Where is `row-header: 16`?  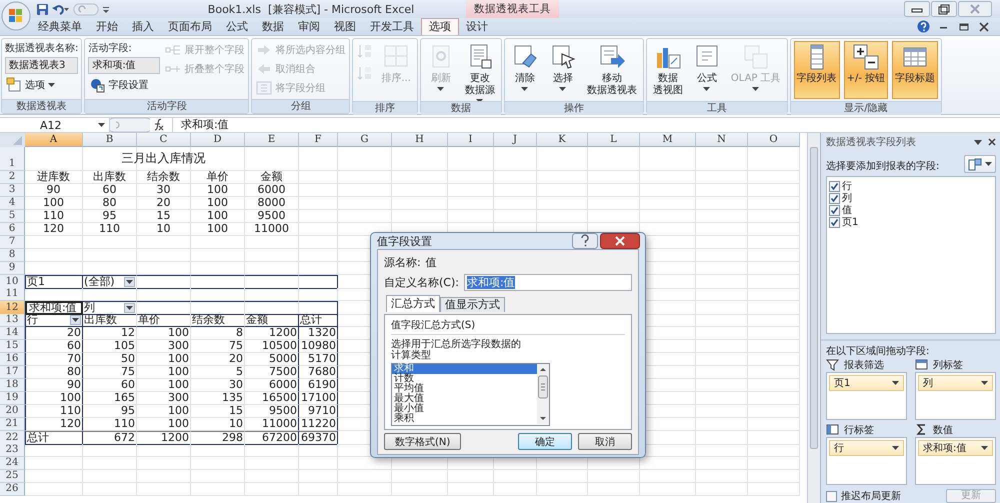
row-header: 16 is located at coordinates (12, 359).